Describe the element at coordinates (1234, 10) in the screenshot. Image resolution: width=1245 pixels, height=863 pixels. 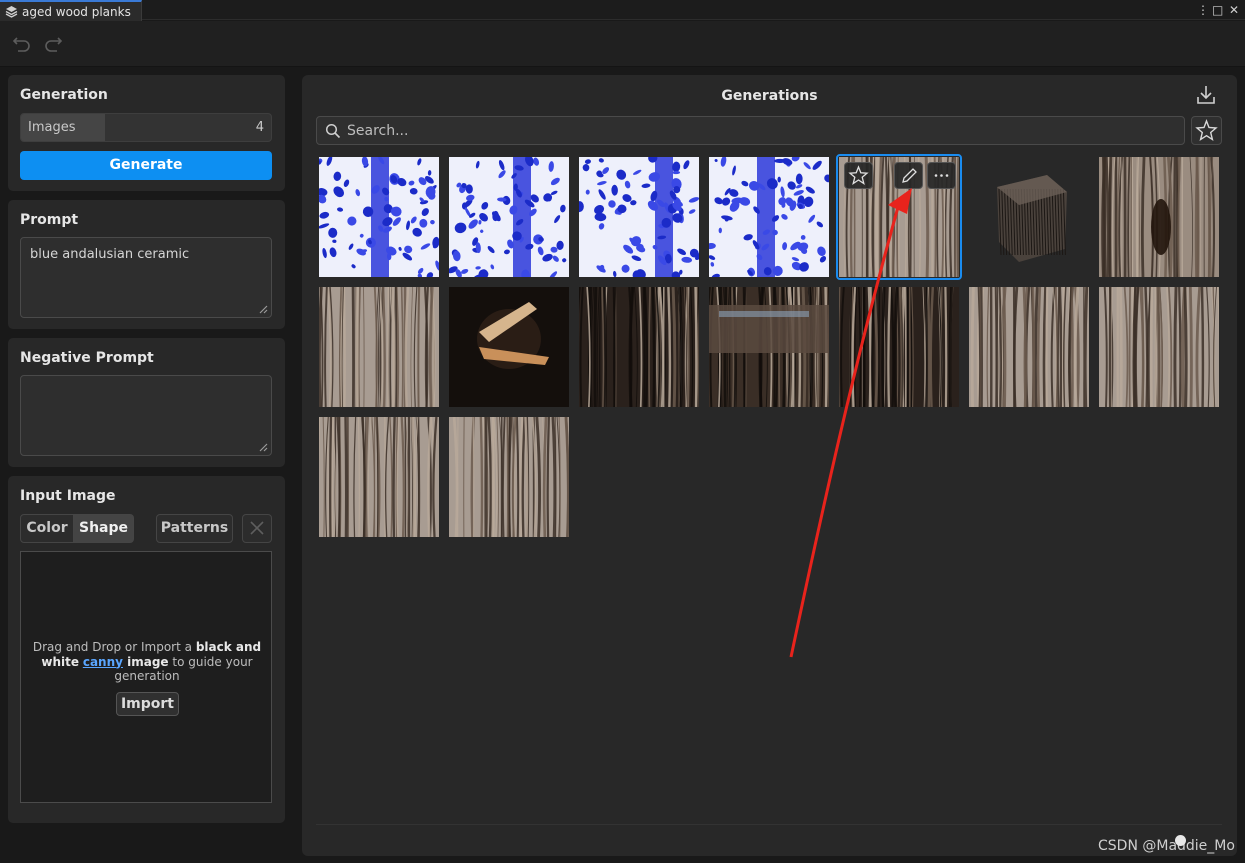
I see `close-icon: ✕` at that location.